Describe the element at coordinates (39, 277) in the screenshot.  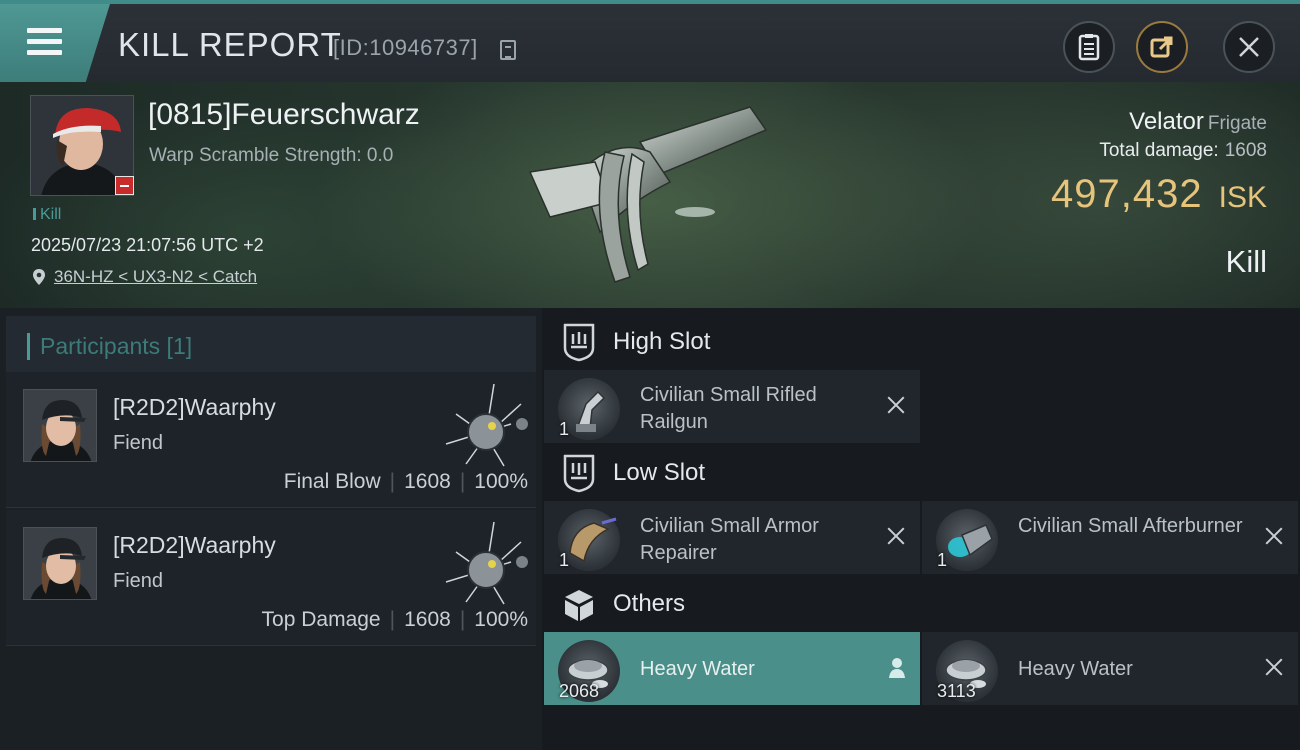
I see `location-pin-icon` at that location.